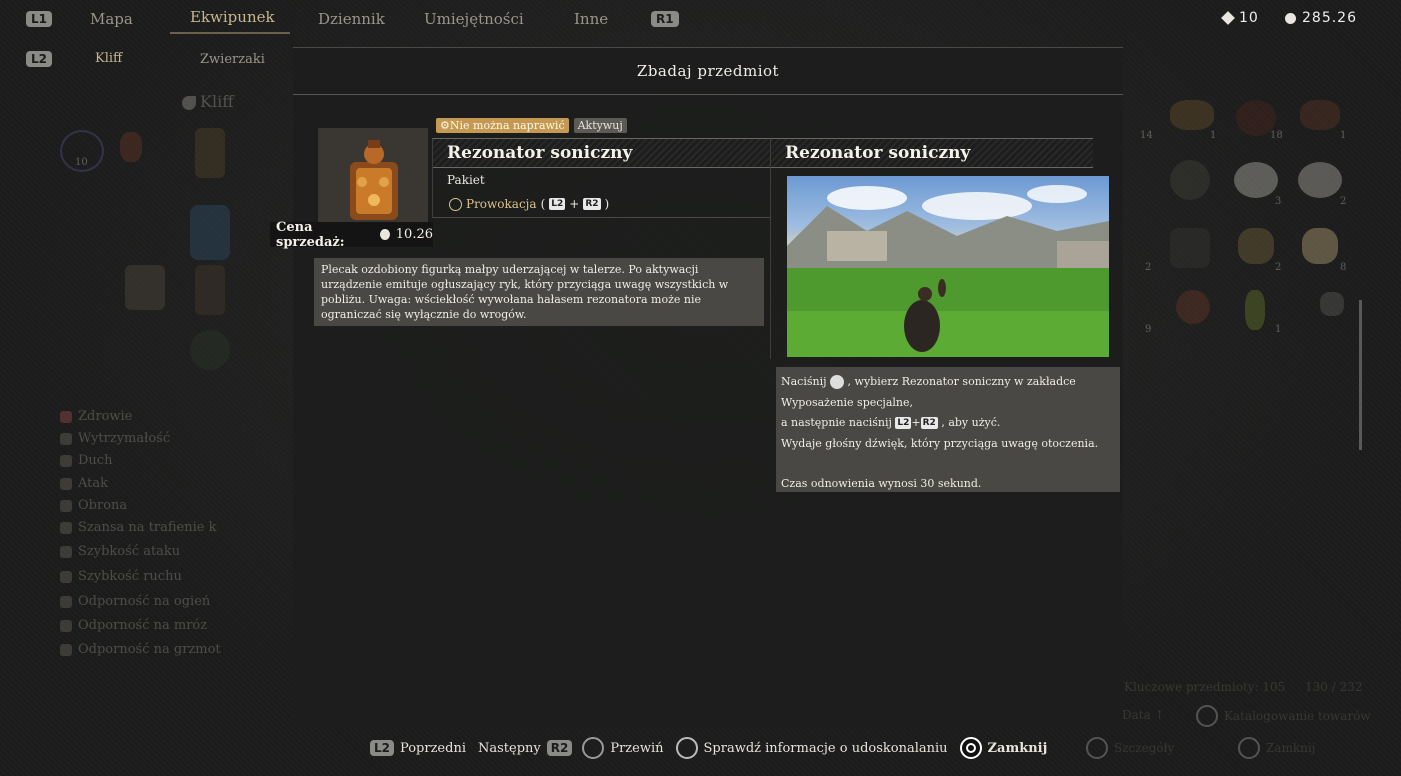  Describe the element at coordinates (66, 505) in the screenshot. I see `shield-icon` at that location.